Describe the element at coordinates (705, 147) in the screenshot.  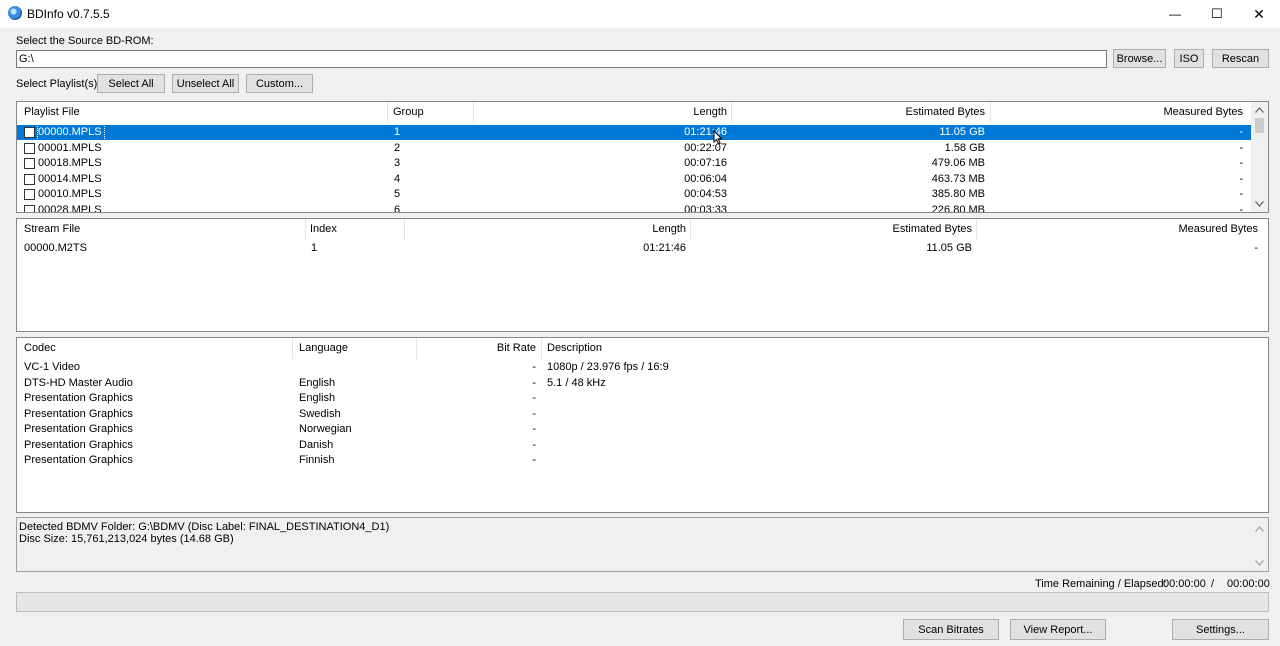
I see `playlist-length-cell: 00:22:07` at that location.